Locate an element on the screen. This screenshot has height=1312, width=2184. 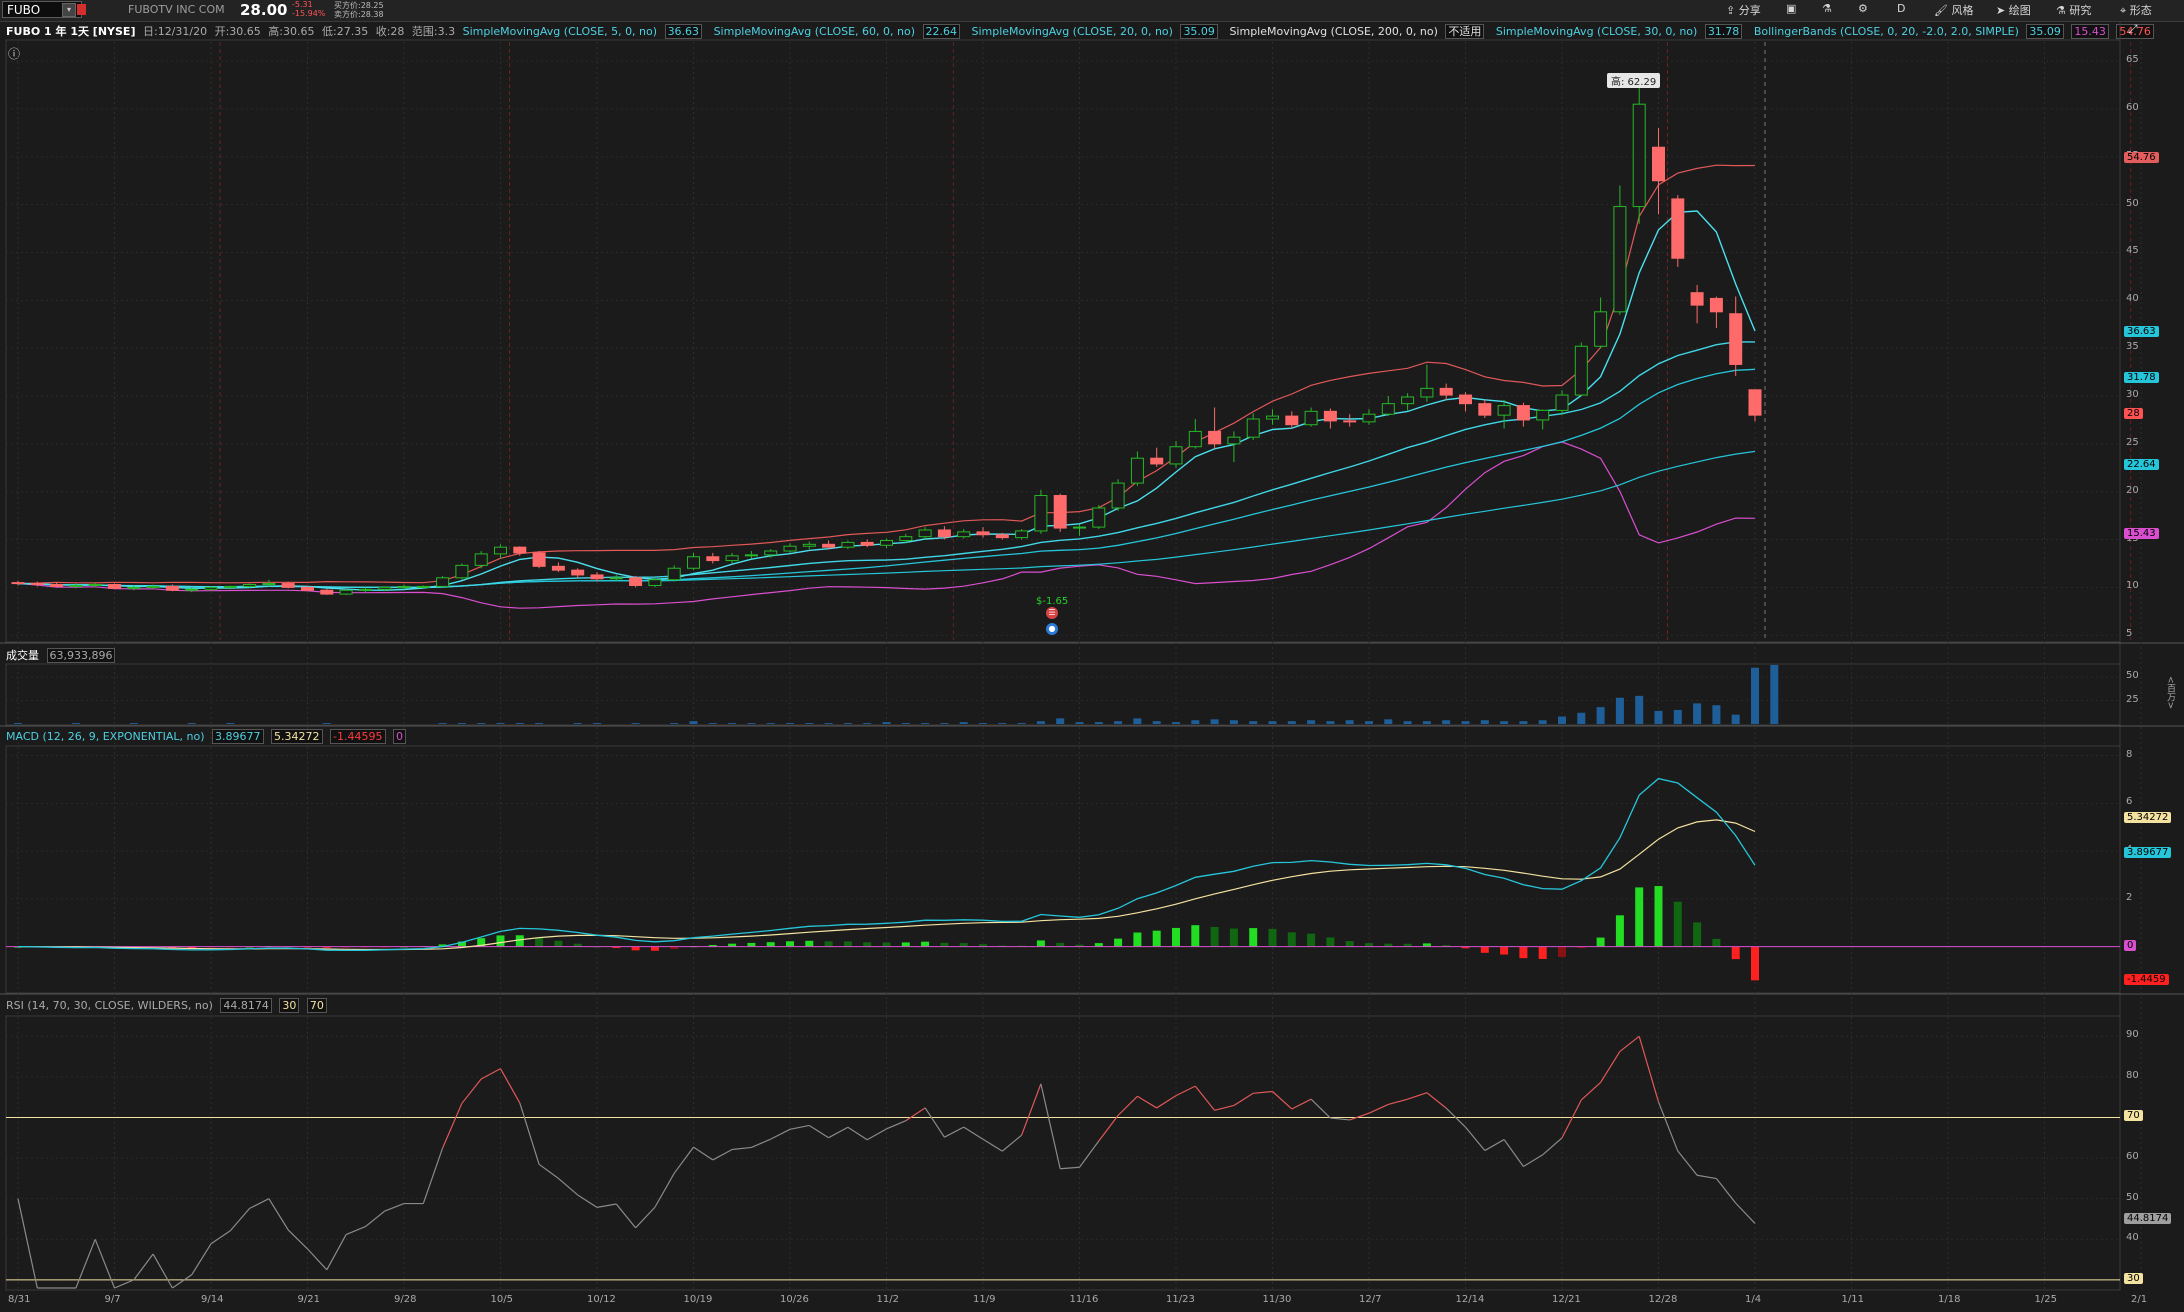
price-axis-label: 50 is located at coordinates (2132, 203).